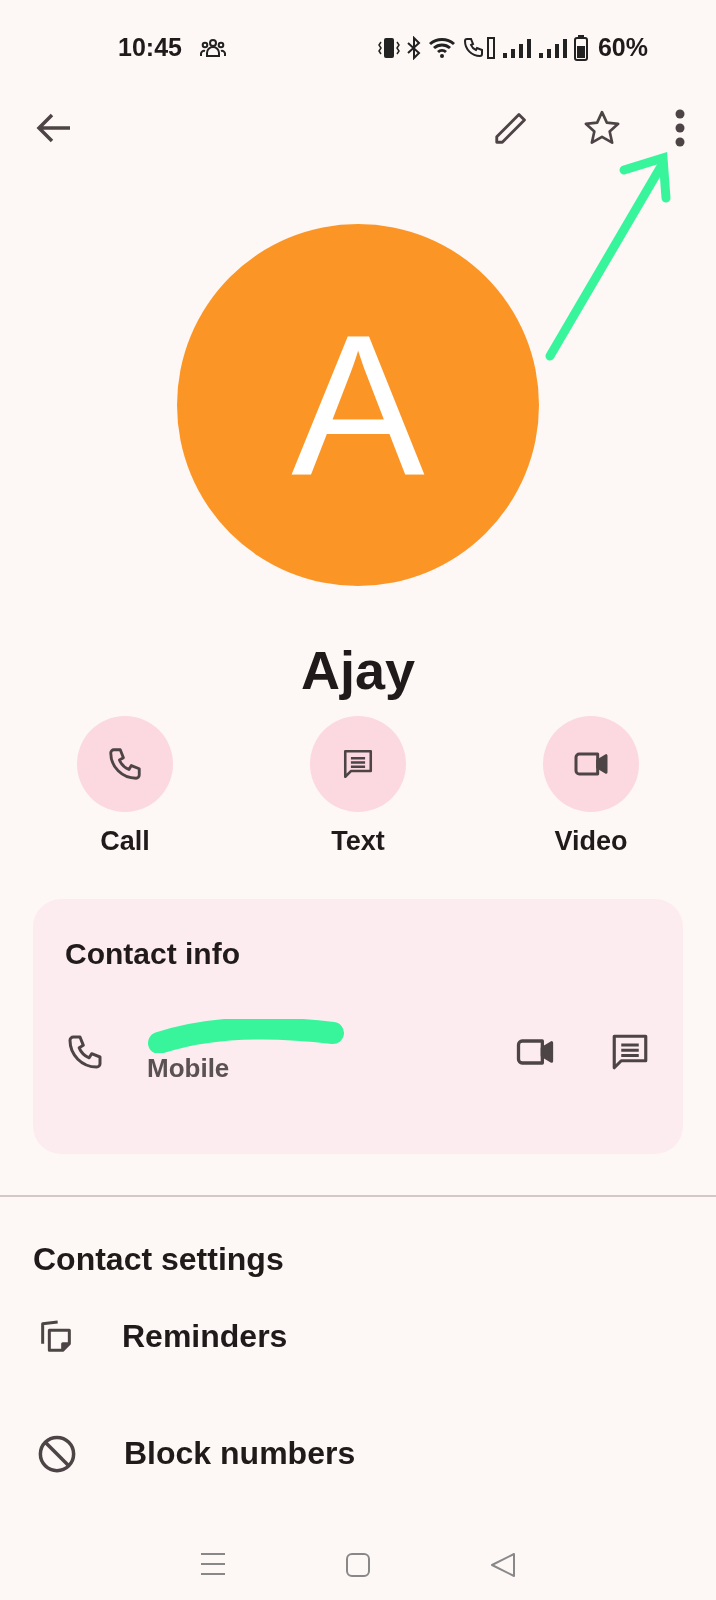  Describe the element at coordinates (358, 1453) in the screenshot. I see `settings-item: Block numbers` at that location.